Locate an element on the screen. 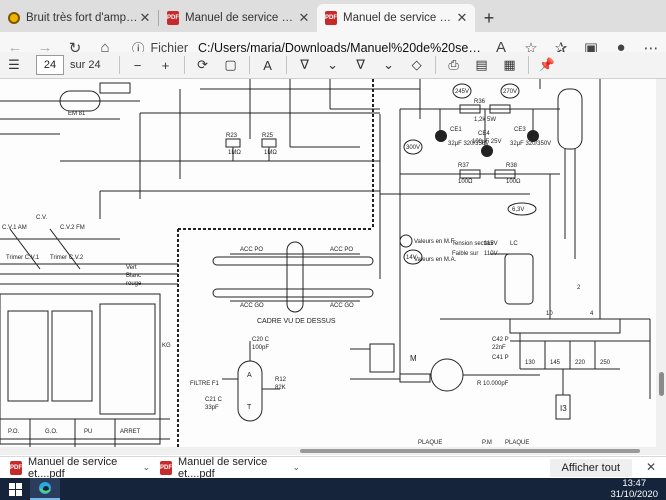 The image size is (666, 500). pin-toolbar-icon: 📌 is located at coordinates (547, 65).